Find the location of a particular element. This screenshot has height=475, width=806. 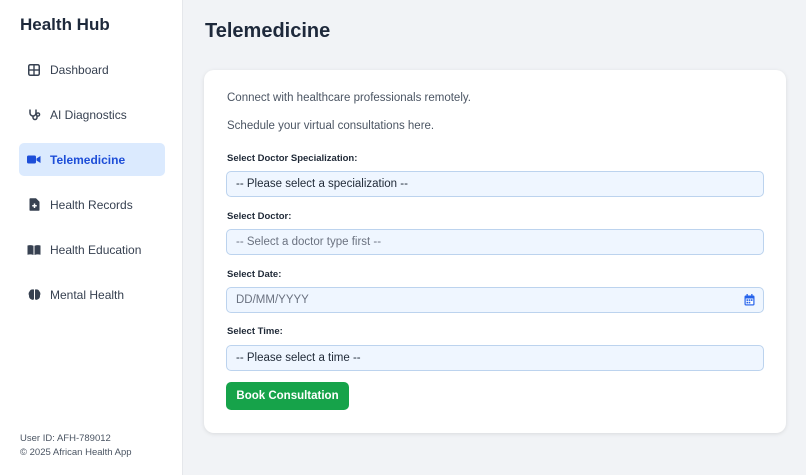

sidebar-item-health-education: Health Education is located at coordinates (92, 249).